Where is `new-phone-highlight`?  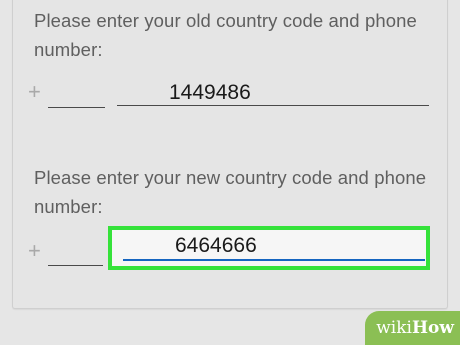 new-phone-highlight is located at coordinates (269, 248).